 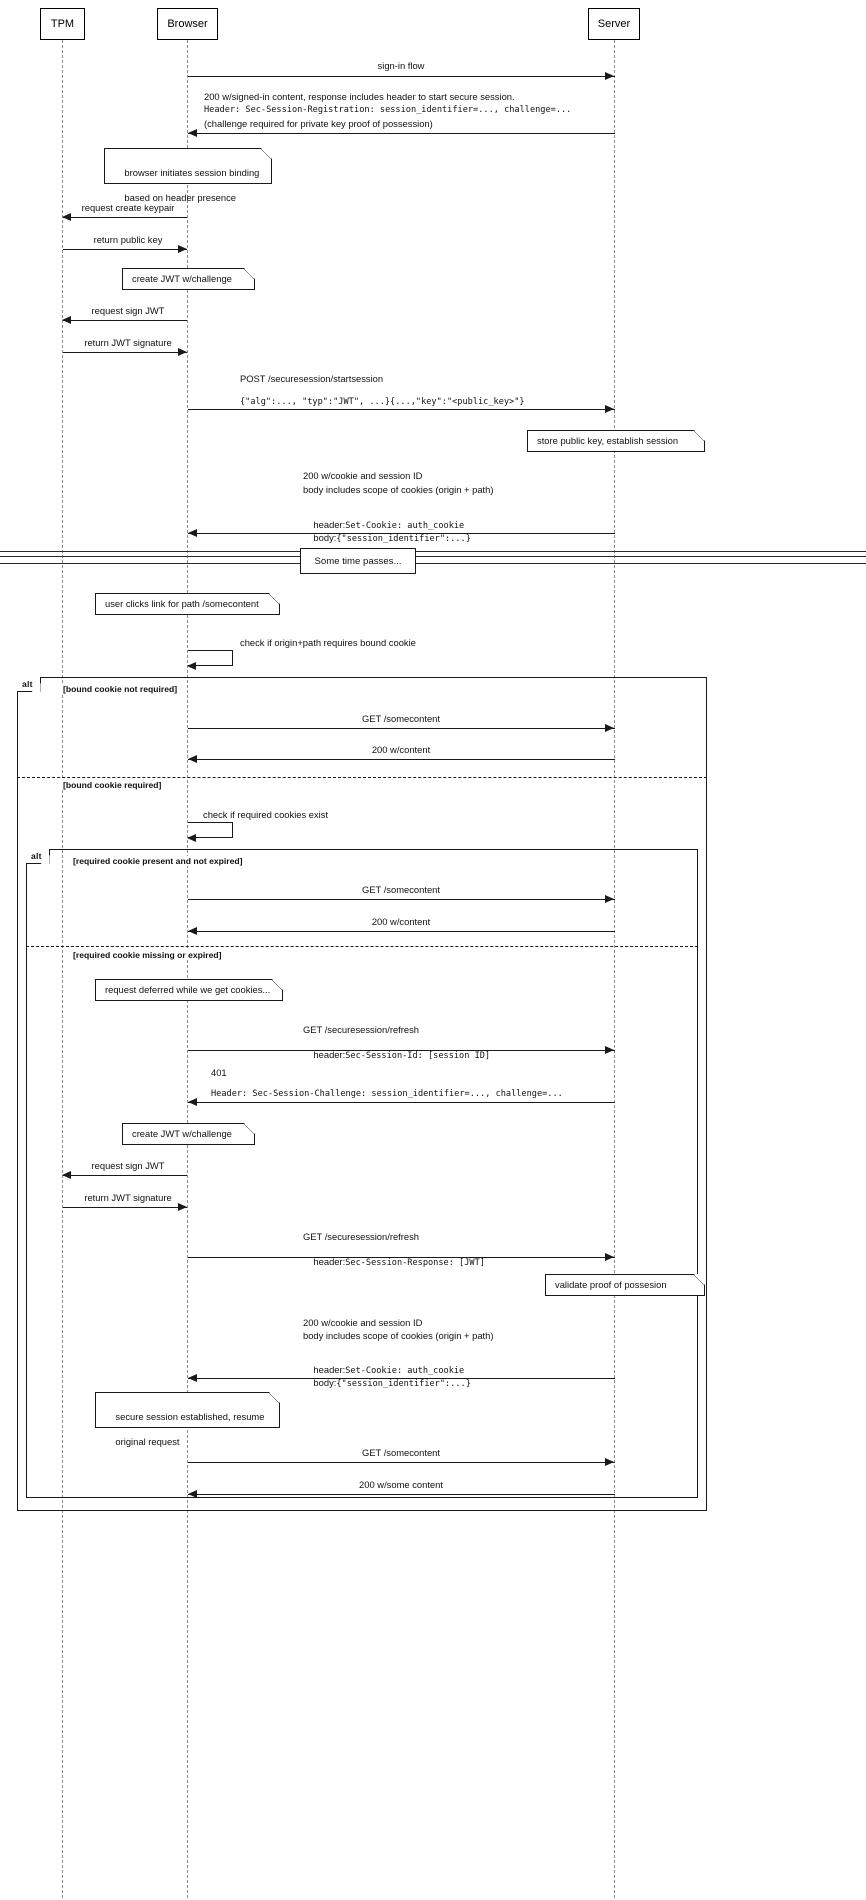 What do you see at coordinates (401, 718) in the screenshot?
I see `message-label-get-somecontent-1: GET /somecontent` at bounding box center [401, 718].